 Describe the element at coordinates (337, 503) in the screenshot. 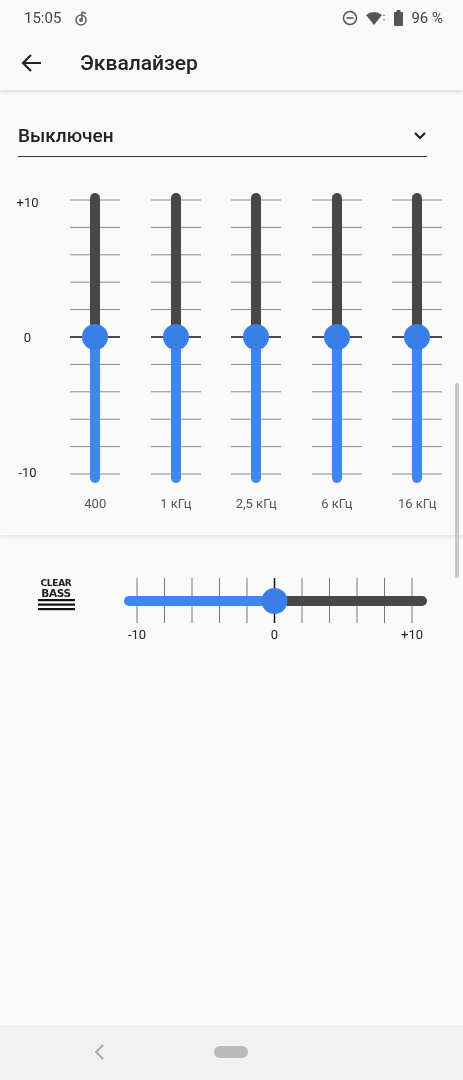

I see `frequency-label: 6 кГц` at that location.